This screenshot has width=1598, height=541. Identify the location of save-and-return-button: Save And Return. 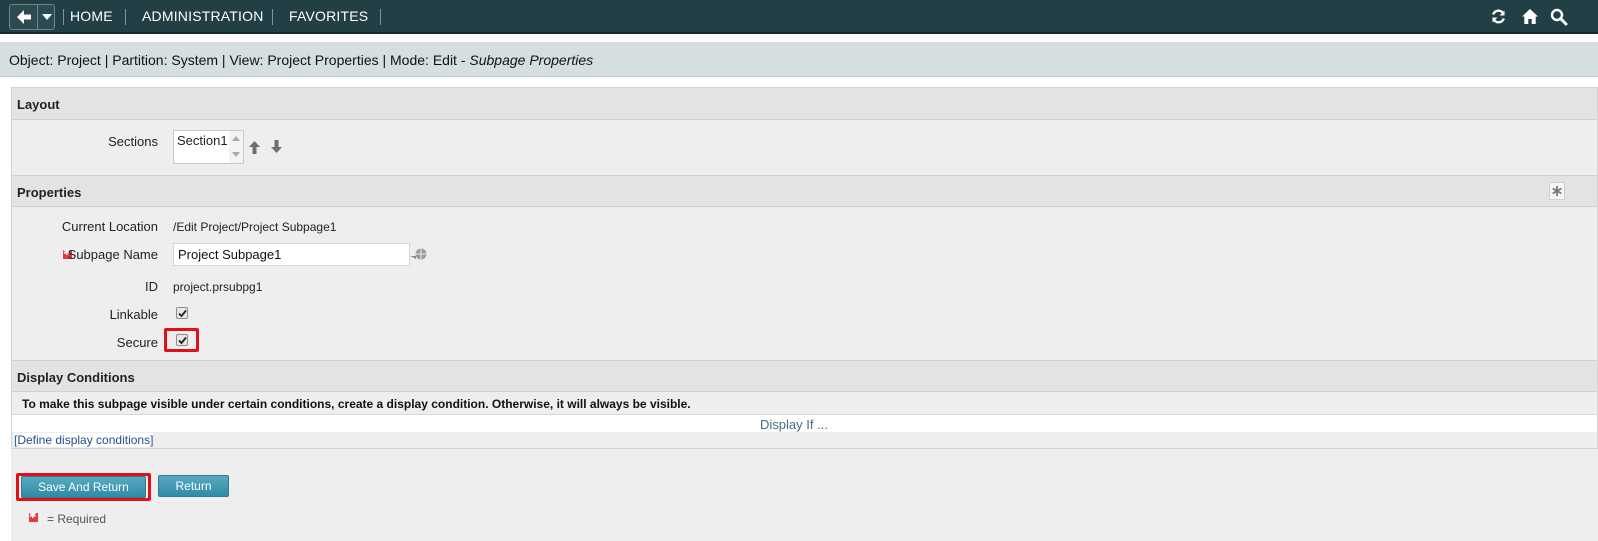
(83, 487).